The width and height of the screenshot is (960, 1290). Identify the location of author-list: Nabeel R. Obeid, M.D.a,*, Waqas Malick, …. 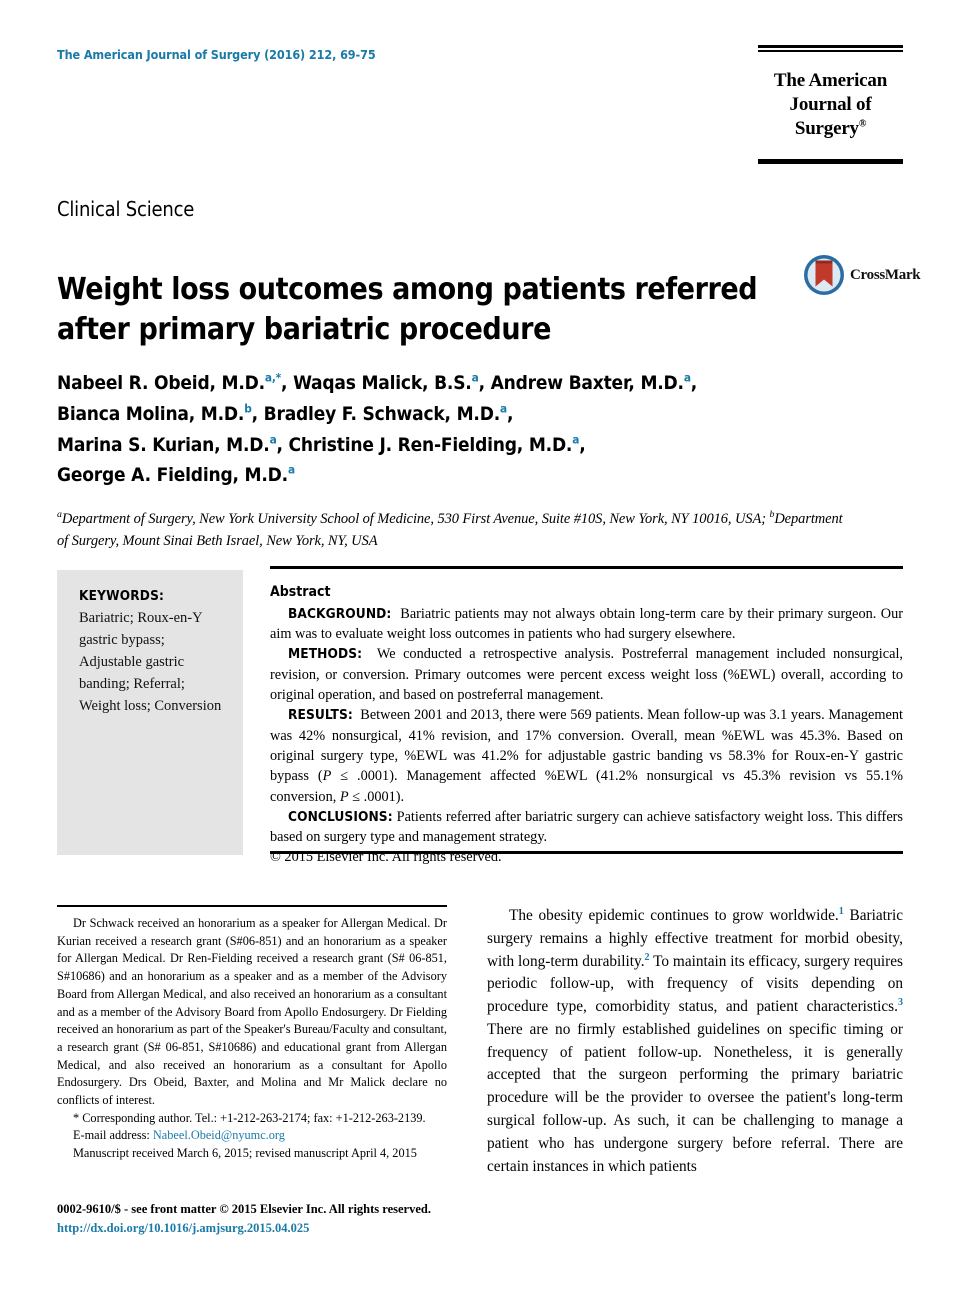
(422, 429).